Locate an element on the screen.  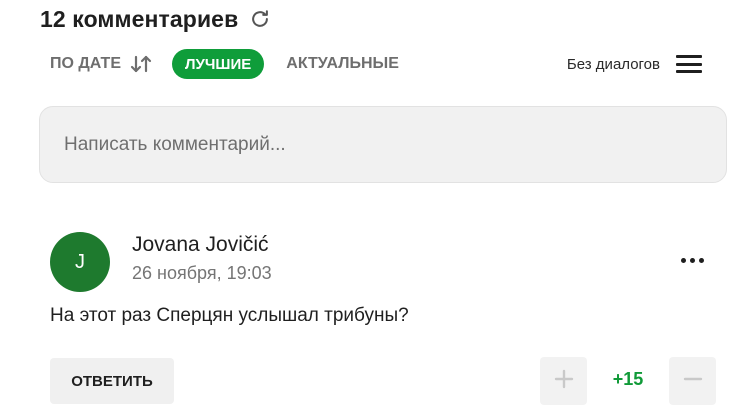
upvote-button is located at coordinates (563, 381).